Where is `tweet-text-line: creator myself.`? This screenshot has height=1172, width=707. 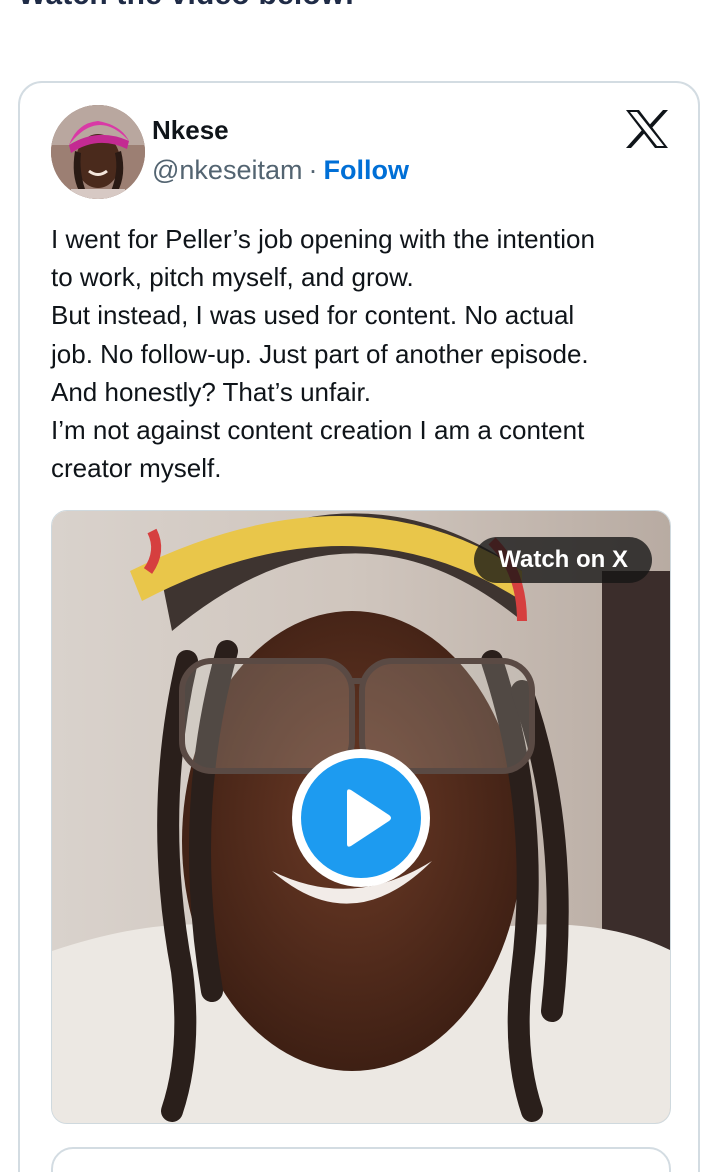
tweet-text-line: creator myself. is located at coordinates (136, 468).